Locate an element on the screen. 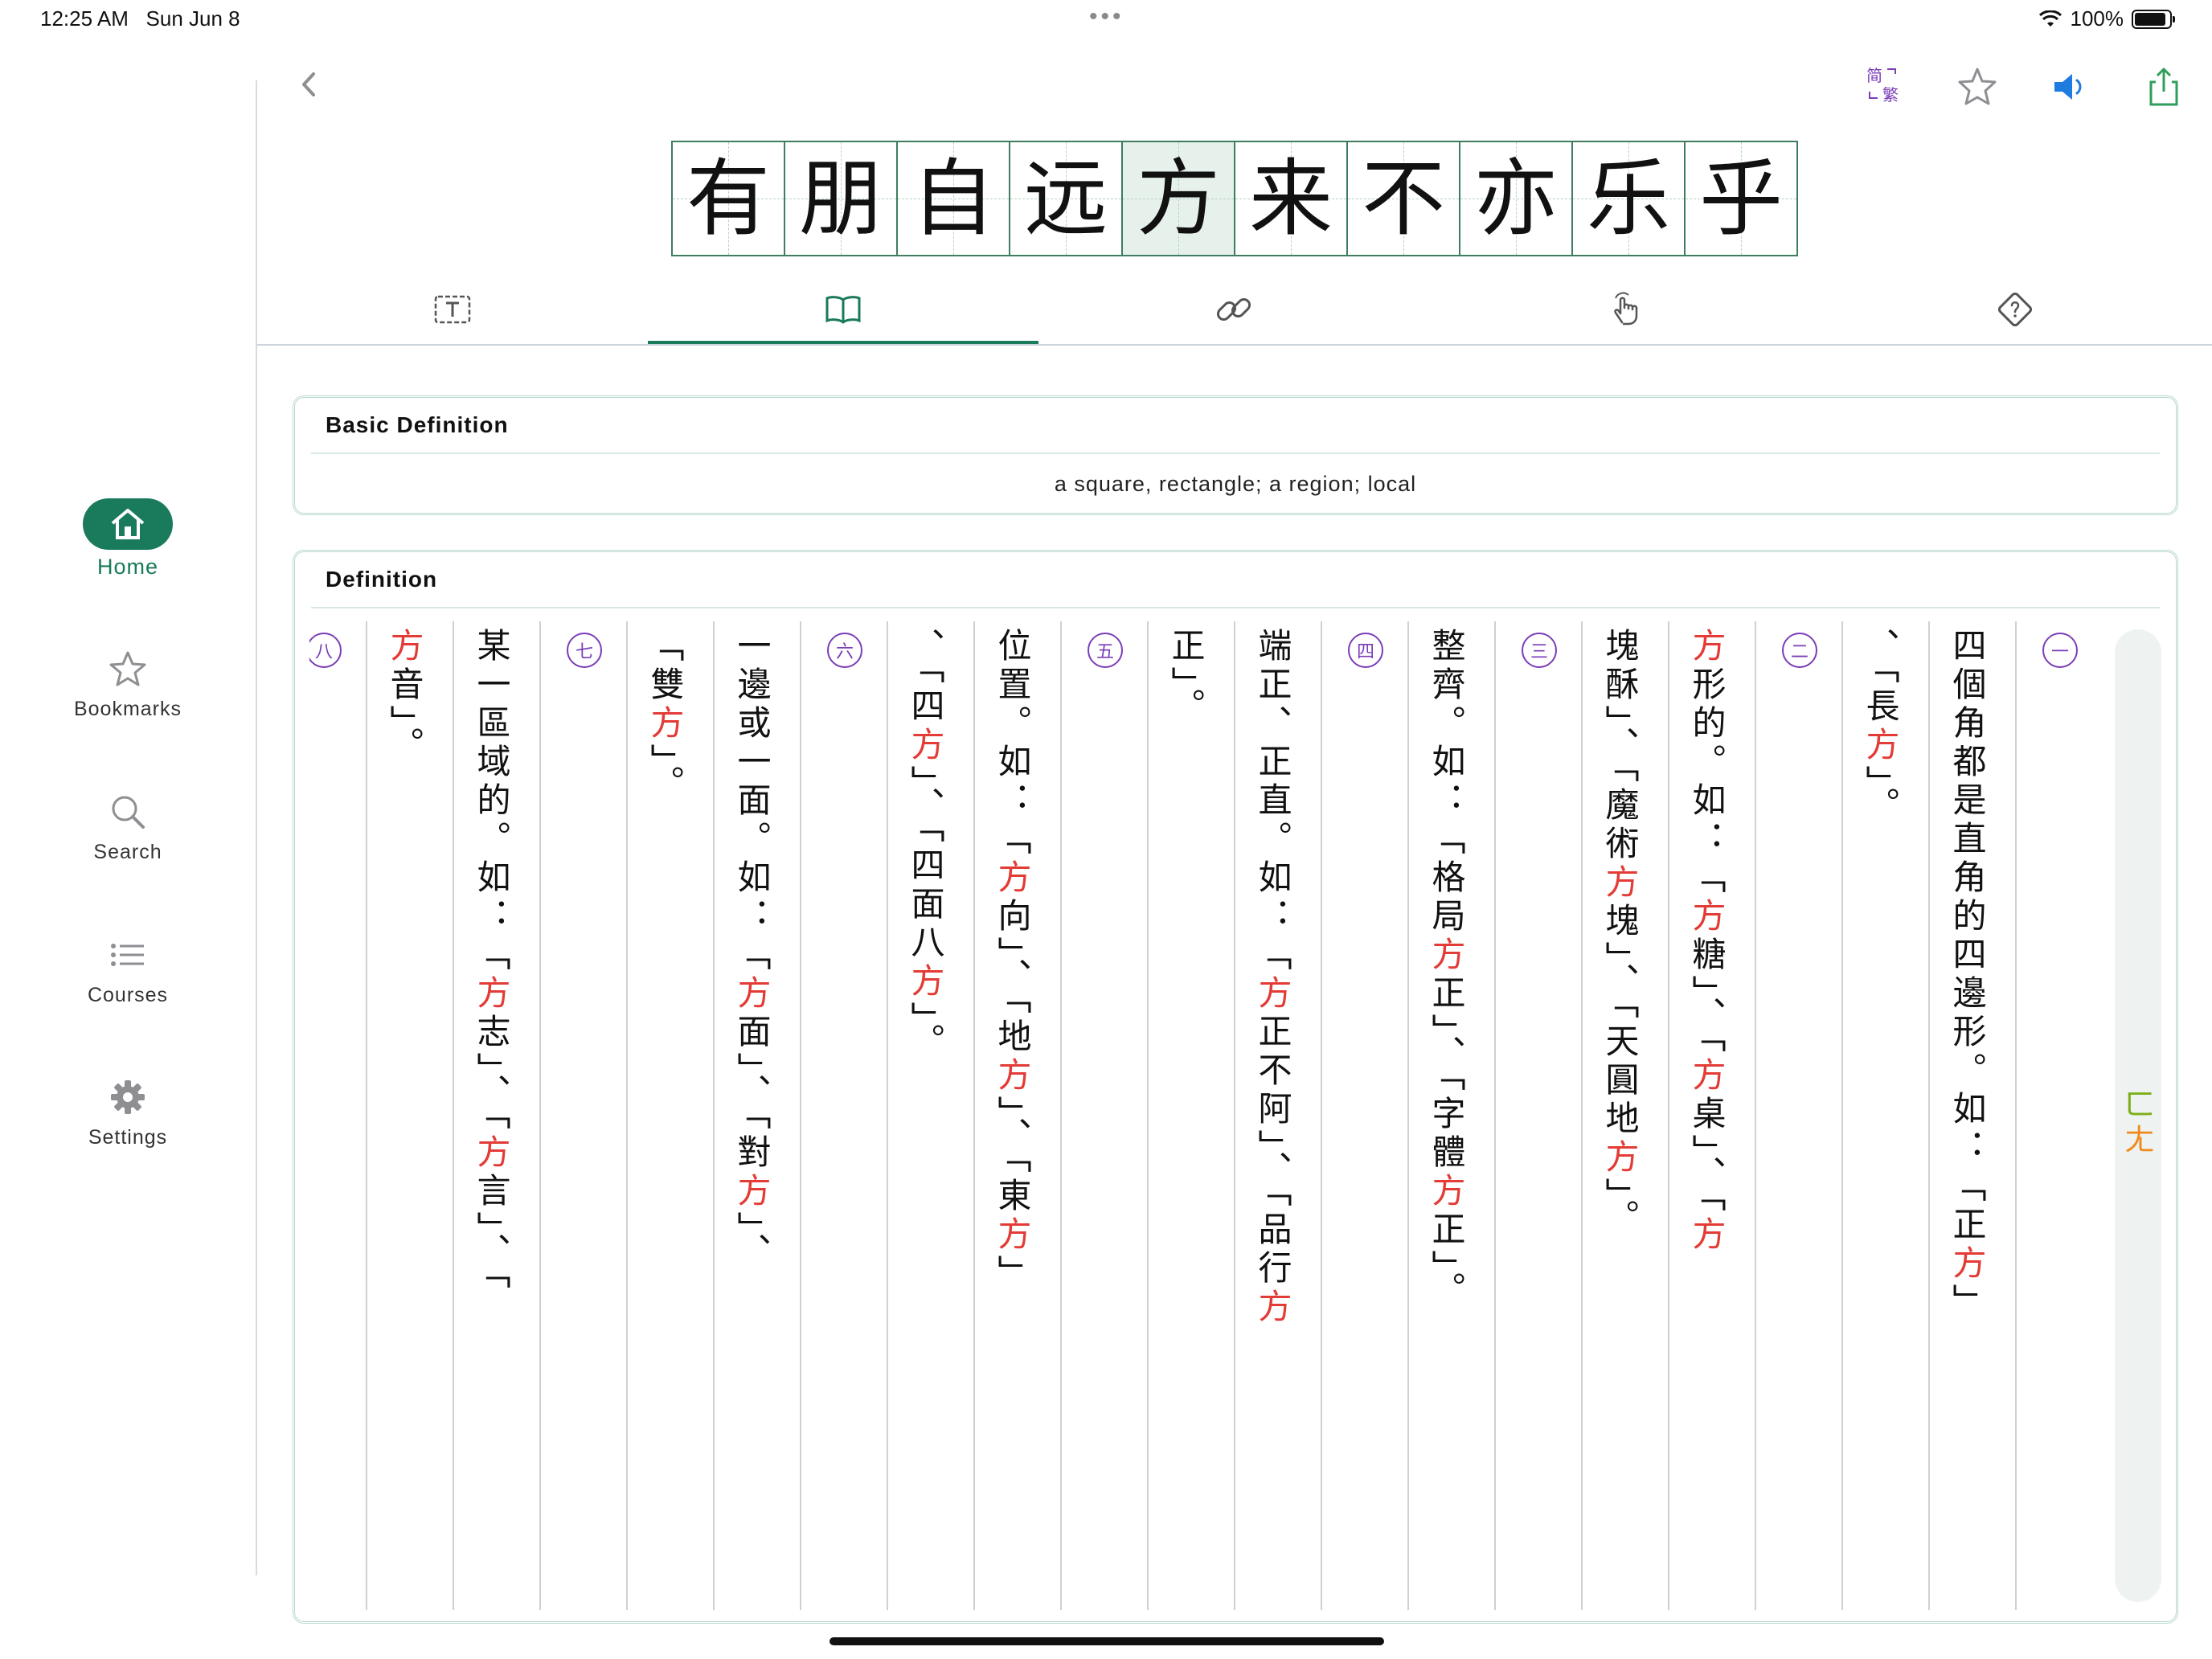 The image size is (2212, 1659). definition-text-segment: 形的。如：「 is located at coordinates (1707, 782).